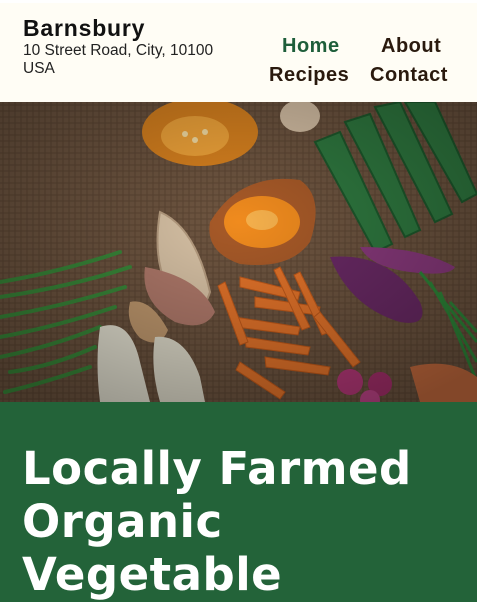 The height and width of the screenshot is (602, 477). I want to click on nav-link-about: About, so click(411, 46).